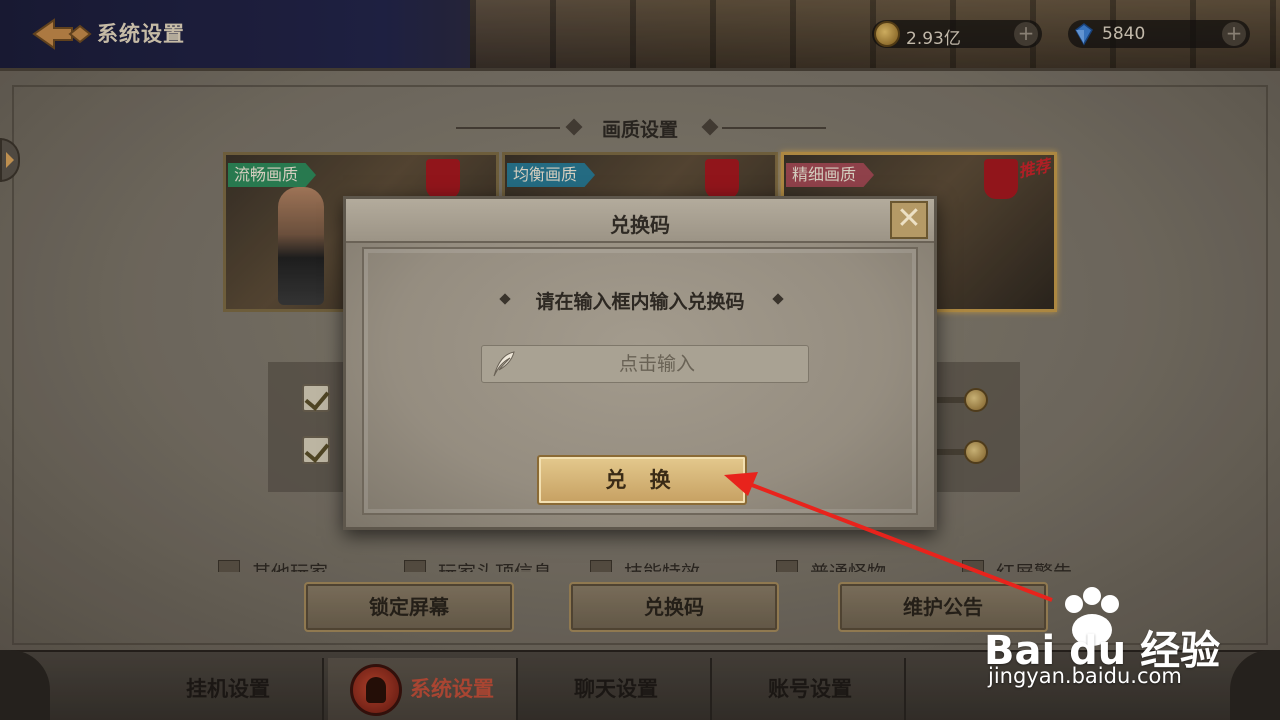 The image size is (1280, 720). I want to click on quill-icon, so click(504, 364).